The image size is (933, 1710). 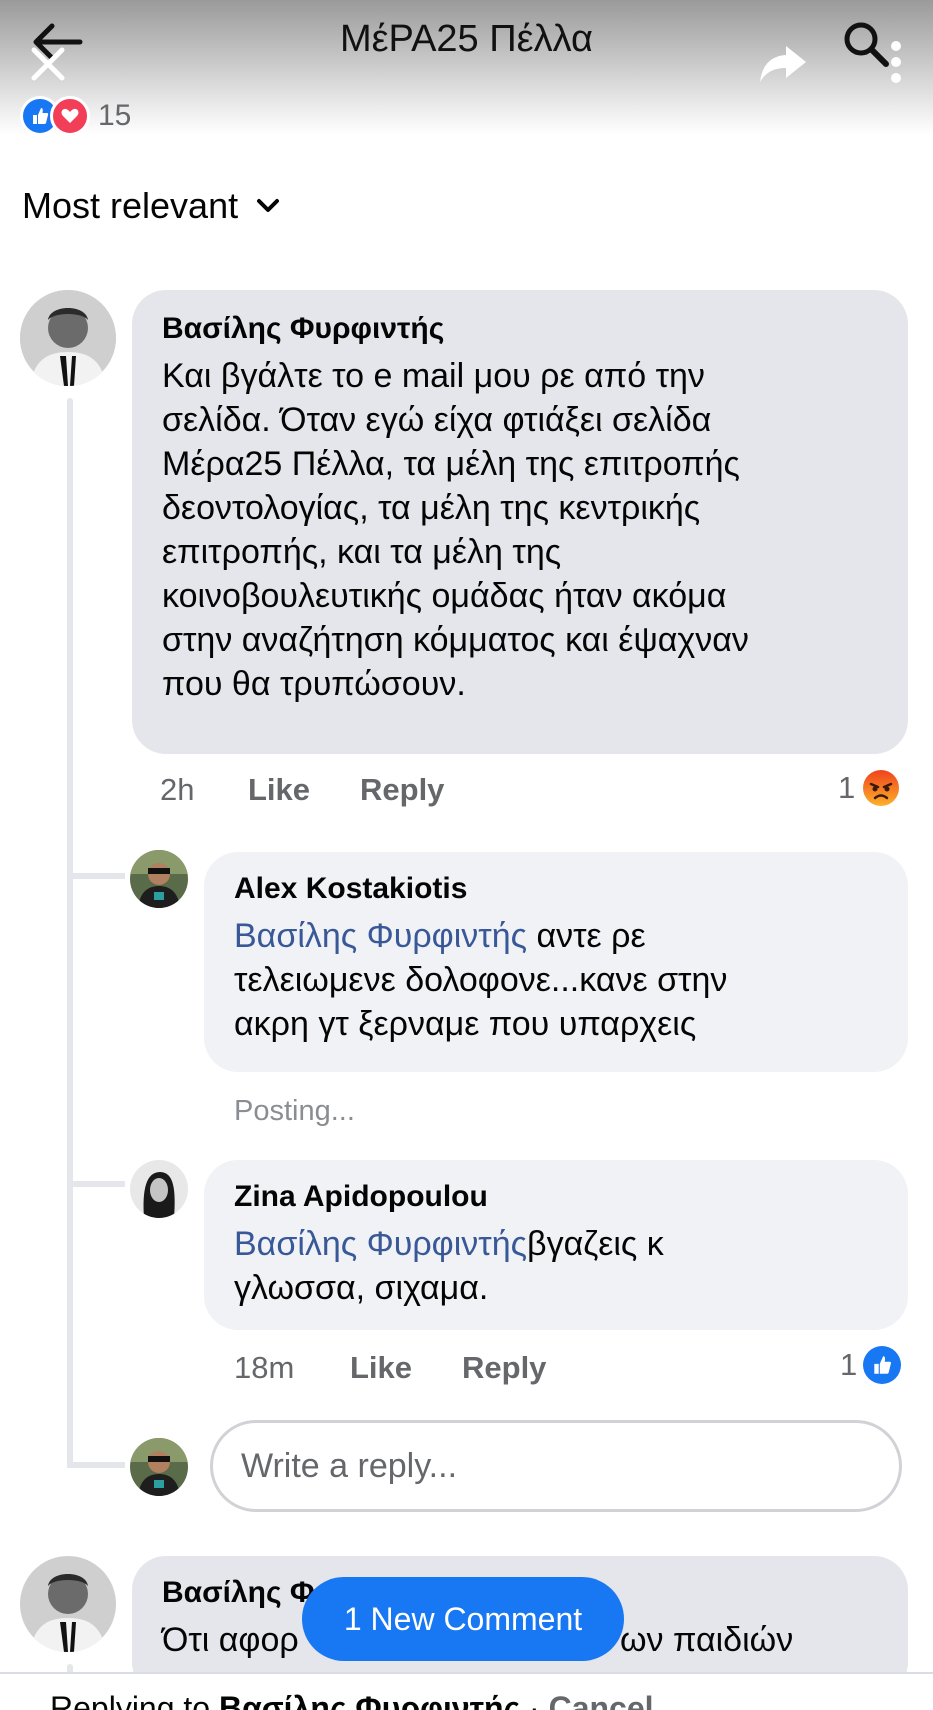 What do you see at coordinates (782, 63) in the screenshot?
I see `share-icon` at bounding box center [782, 63].